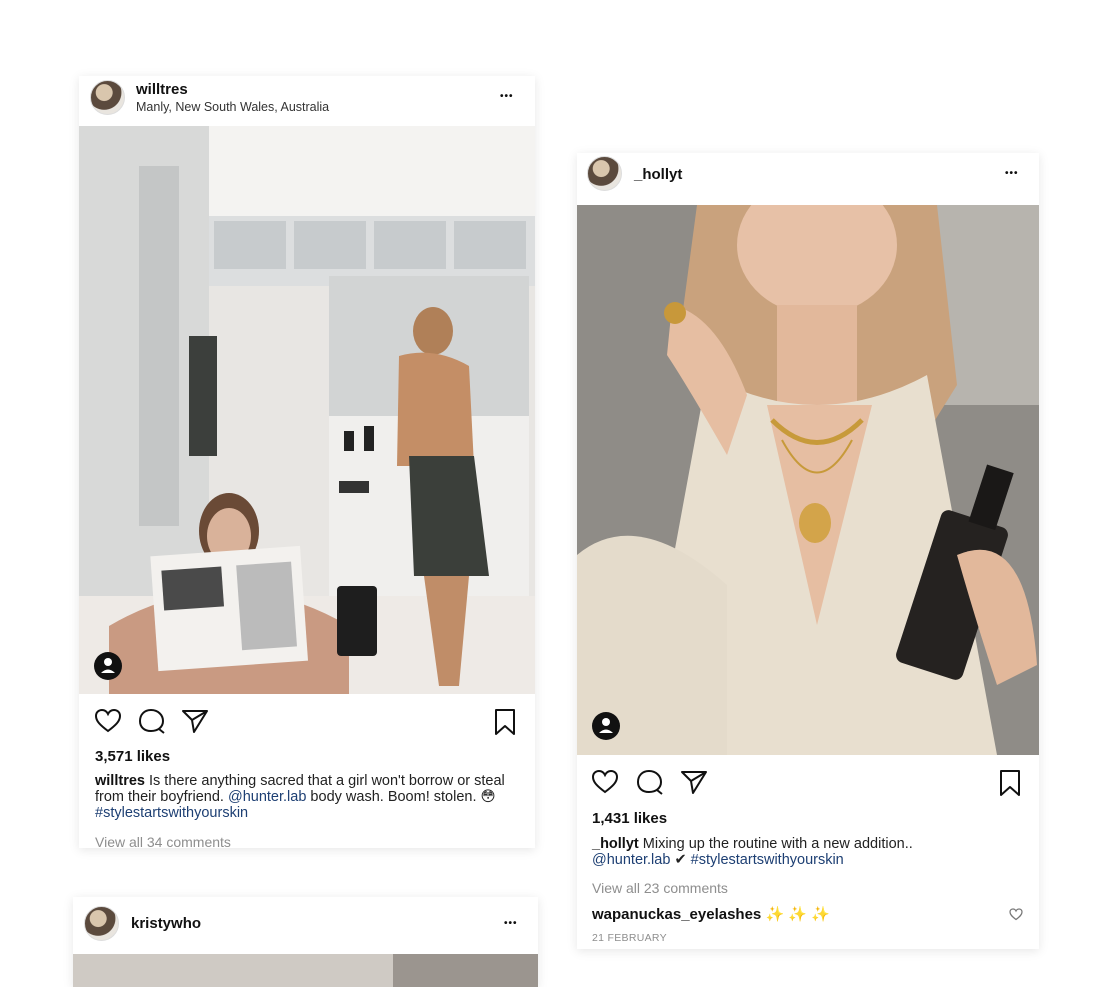 The height and width of the screenshot is (987, 1120). I want to click on comment-text: ✨ ✨ ✨, so click(795, 914).